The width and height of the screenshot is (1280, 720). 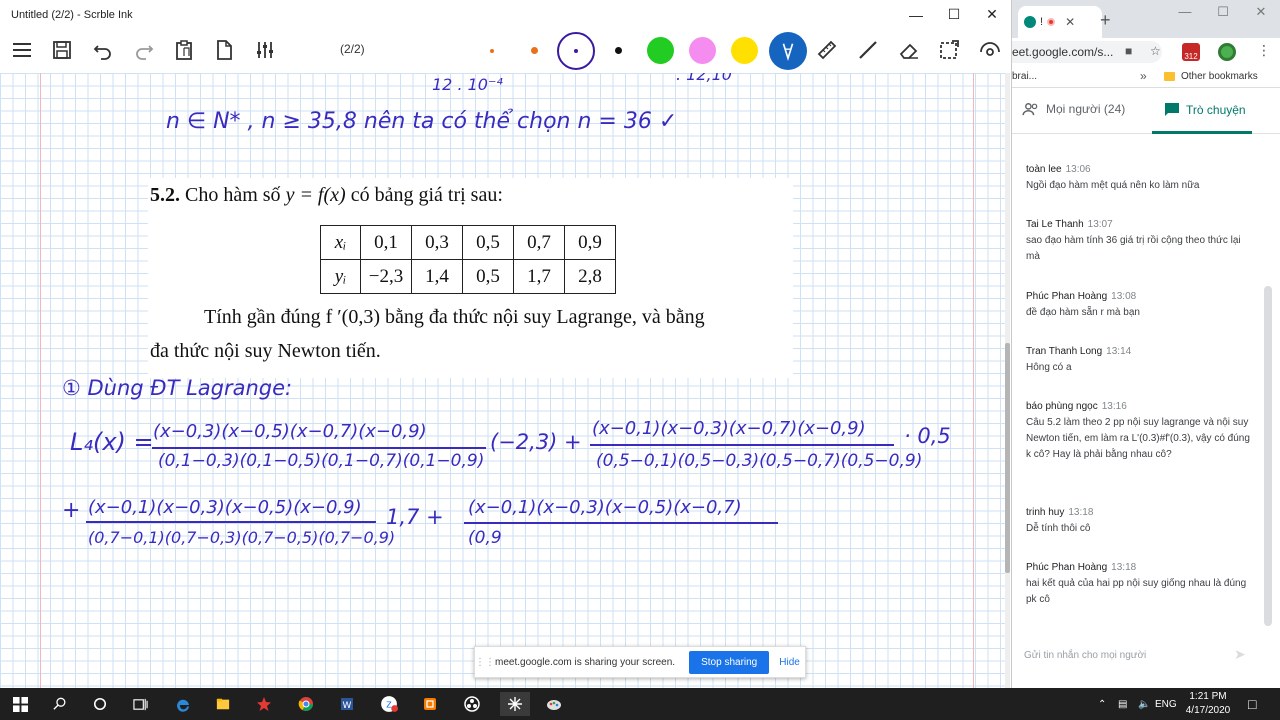 What do you see at coordinates (827, 50) in the screenshot?
I see `ruler-icon` at bounding box center [827, 50].